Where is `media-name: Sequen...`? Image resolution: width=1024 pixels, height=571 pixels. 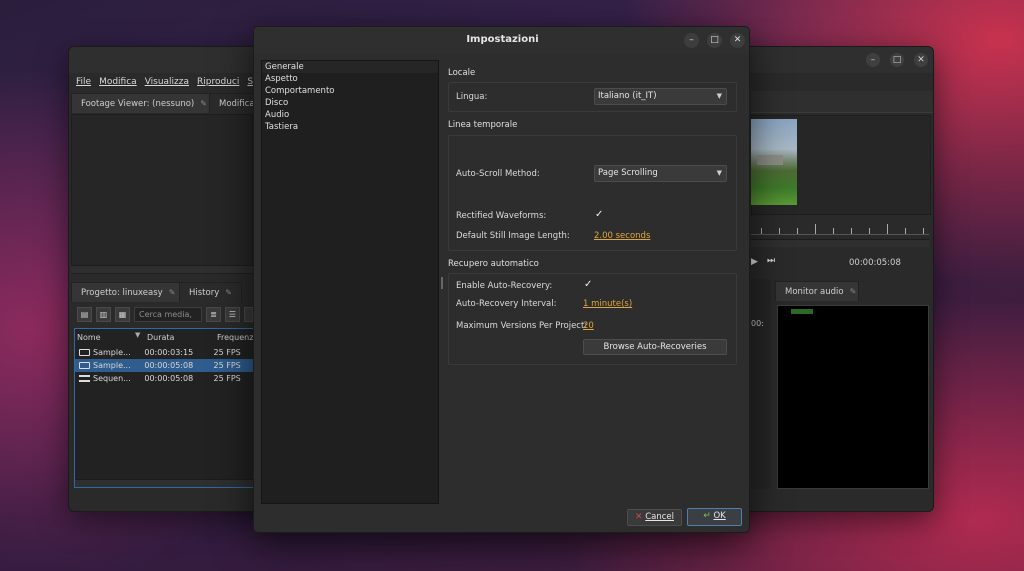
media-name: Sequen... is located at coordinates (112, 378).